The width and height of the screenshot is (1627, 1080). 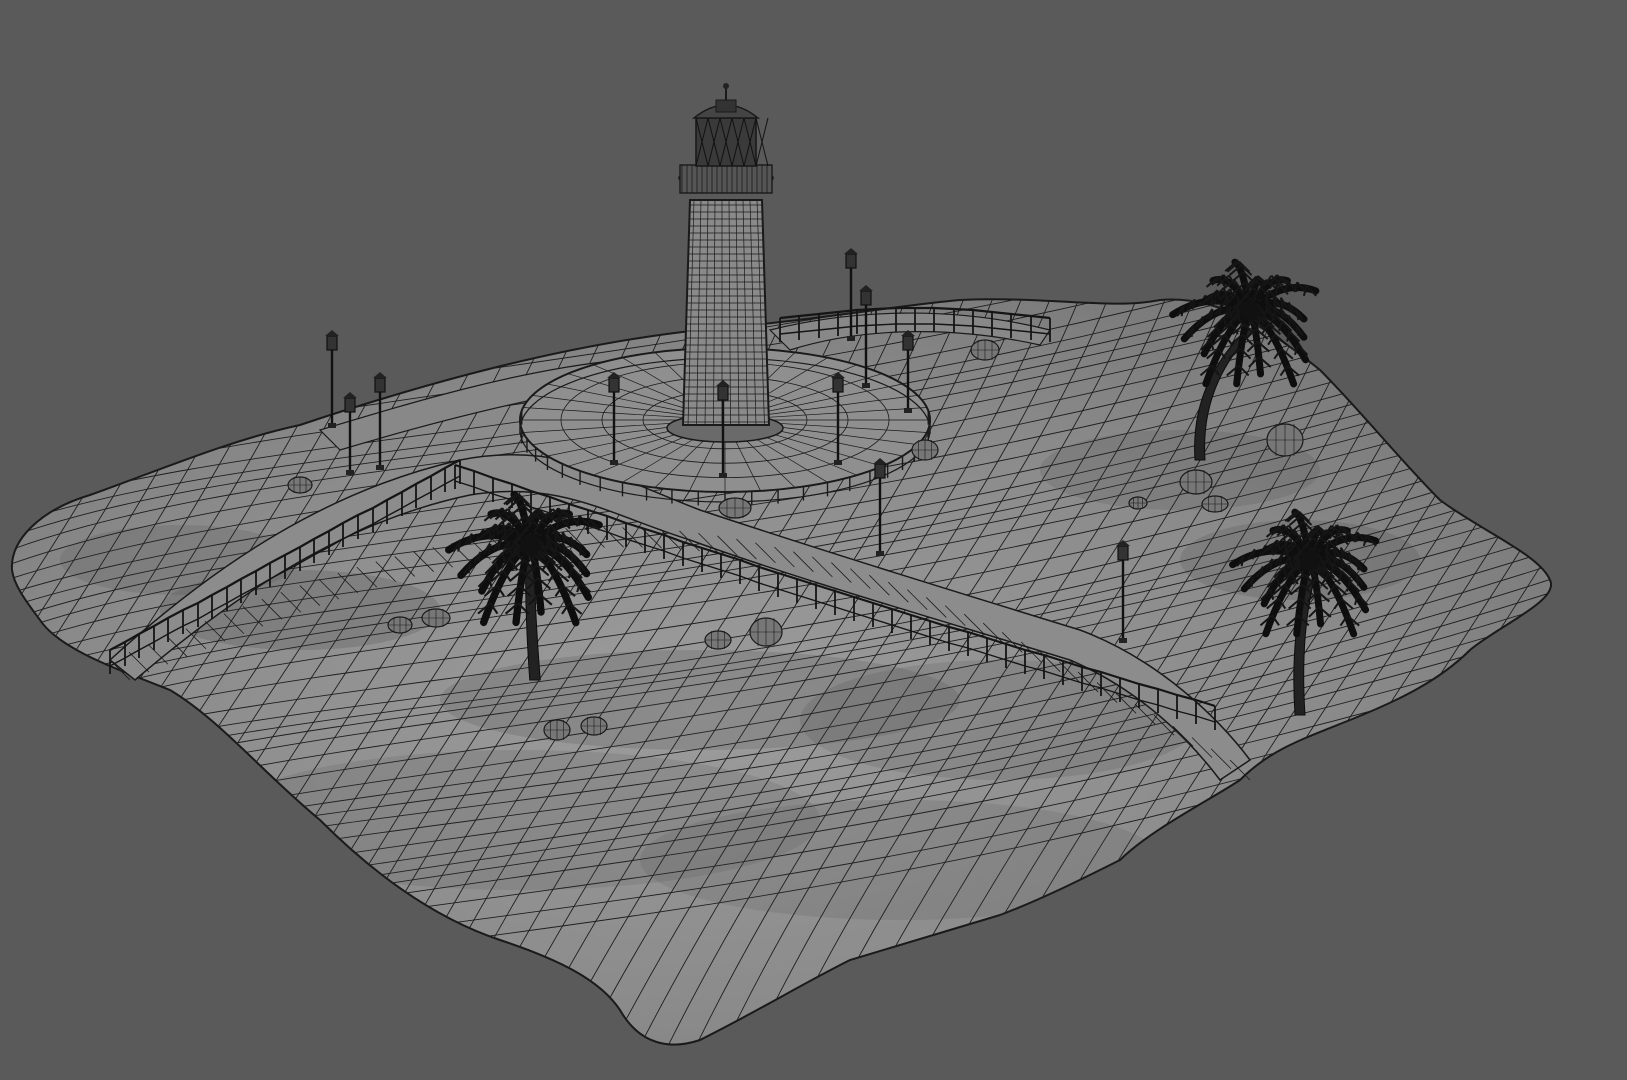 What do you see at coordinates (900, 860) in the screenshot?
I see `terrain-shadow` at bounding box center [900, 860].